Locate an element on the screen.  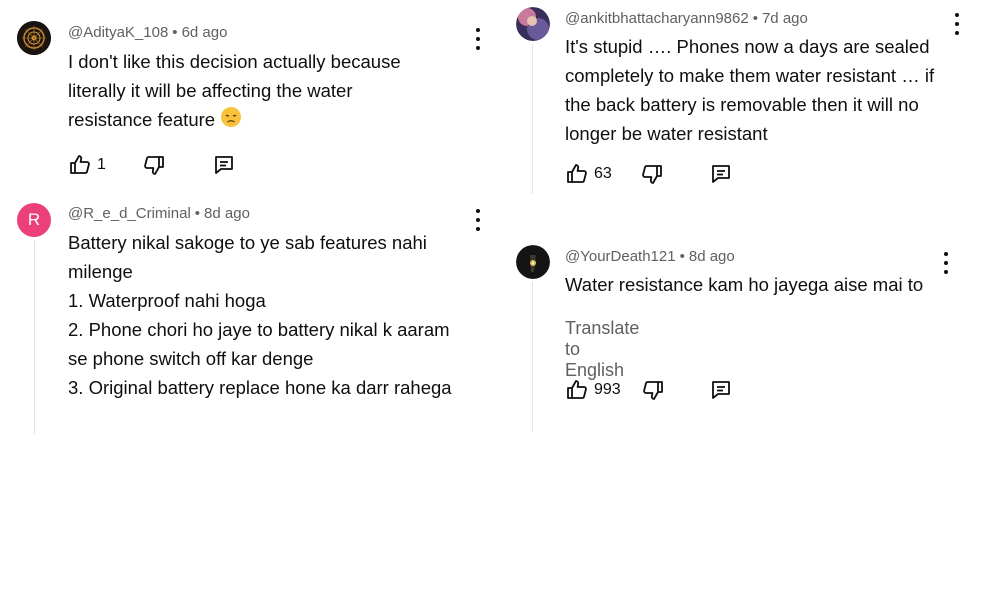
author-name: @YourDeath121 is located at coordinates (620, 256).